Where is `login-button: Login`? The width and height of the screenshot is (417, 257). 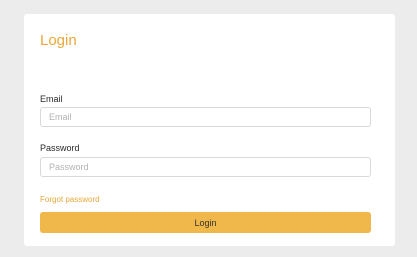
login-button: Login is located at coordinates (205, 222).